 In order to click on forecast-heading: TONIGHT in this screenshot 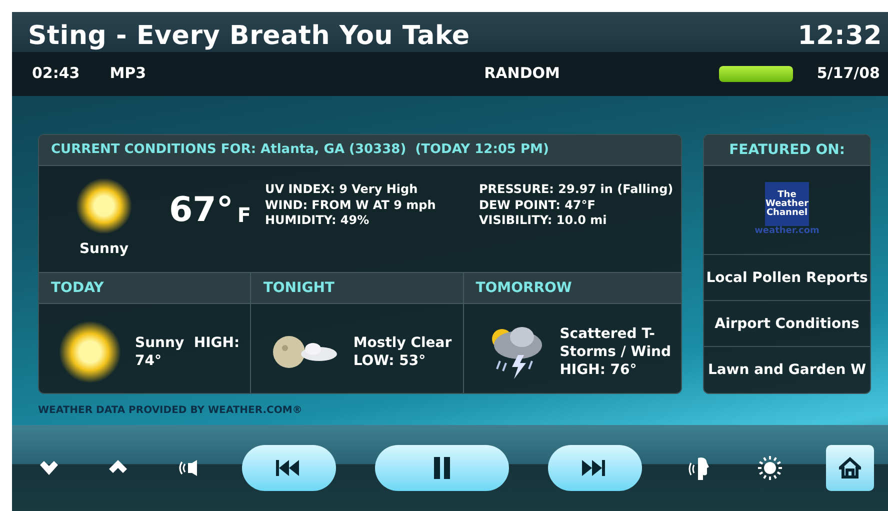, I will do `click(298, 288)`.